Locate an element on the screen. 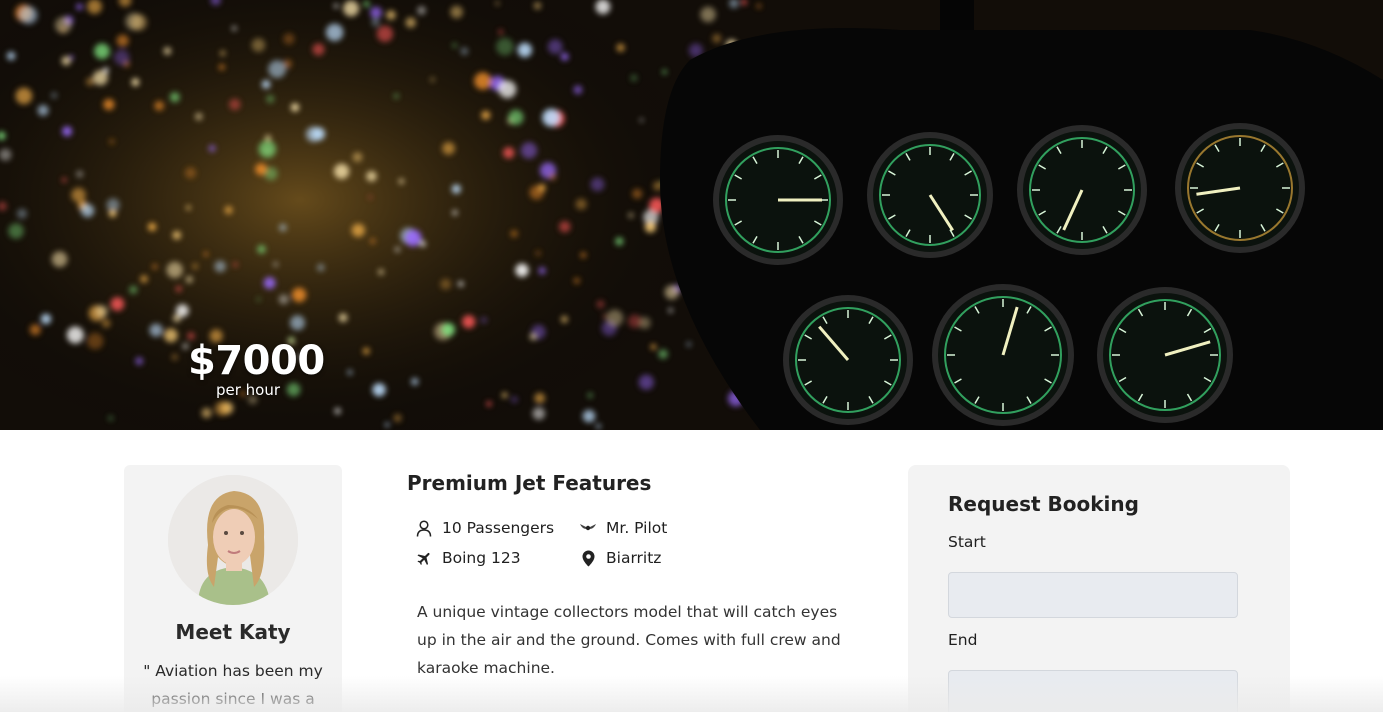 Image resolution: width=1383 pixels, height=712 pixels. feature-label: Boing 123 is located at coordinates (481, 558).